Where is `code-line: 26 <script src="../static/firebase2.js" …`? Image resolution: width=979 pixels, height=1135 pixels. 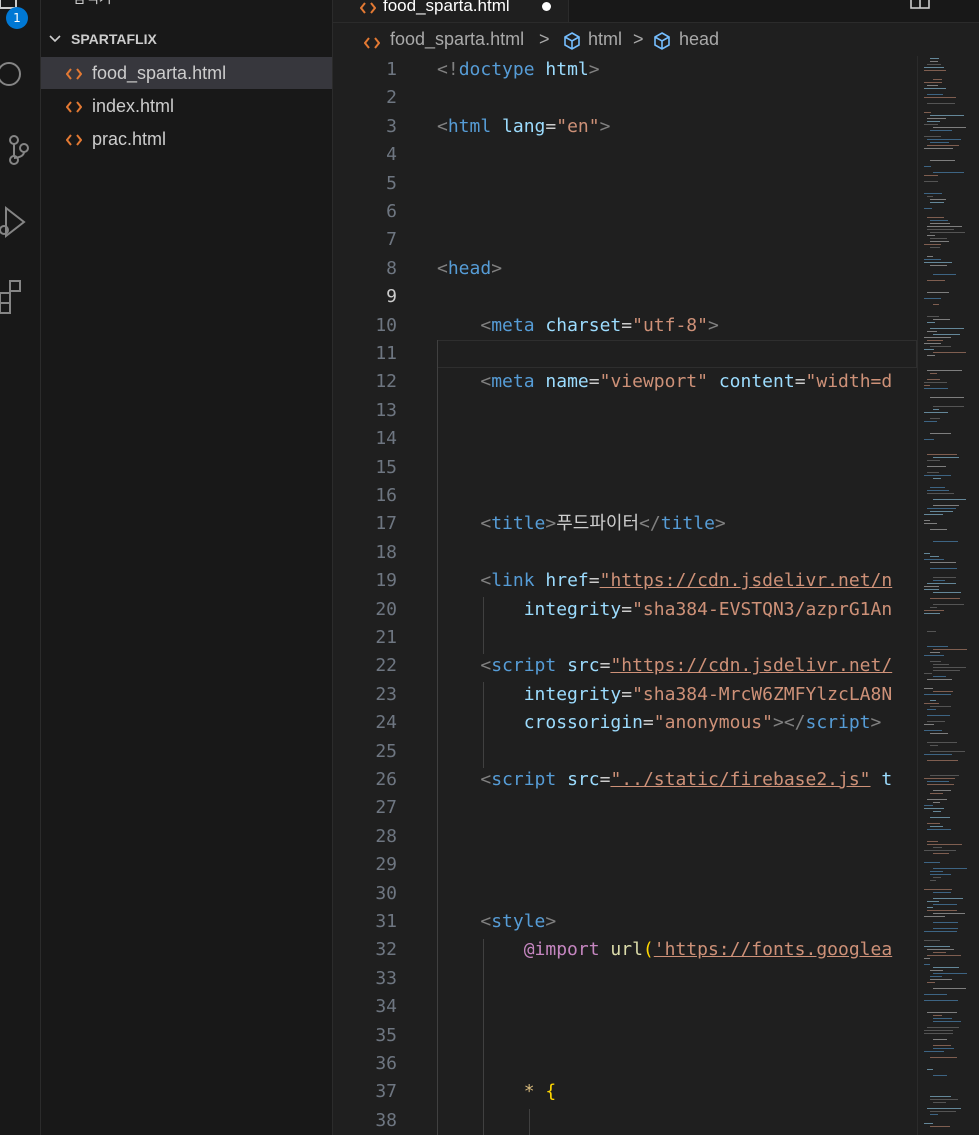
code-line: 26 <script src="../static/firebase2.js" … is located at coordinates (625, 780).